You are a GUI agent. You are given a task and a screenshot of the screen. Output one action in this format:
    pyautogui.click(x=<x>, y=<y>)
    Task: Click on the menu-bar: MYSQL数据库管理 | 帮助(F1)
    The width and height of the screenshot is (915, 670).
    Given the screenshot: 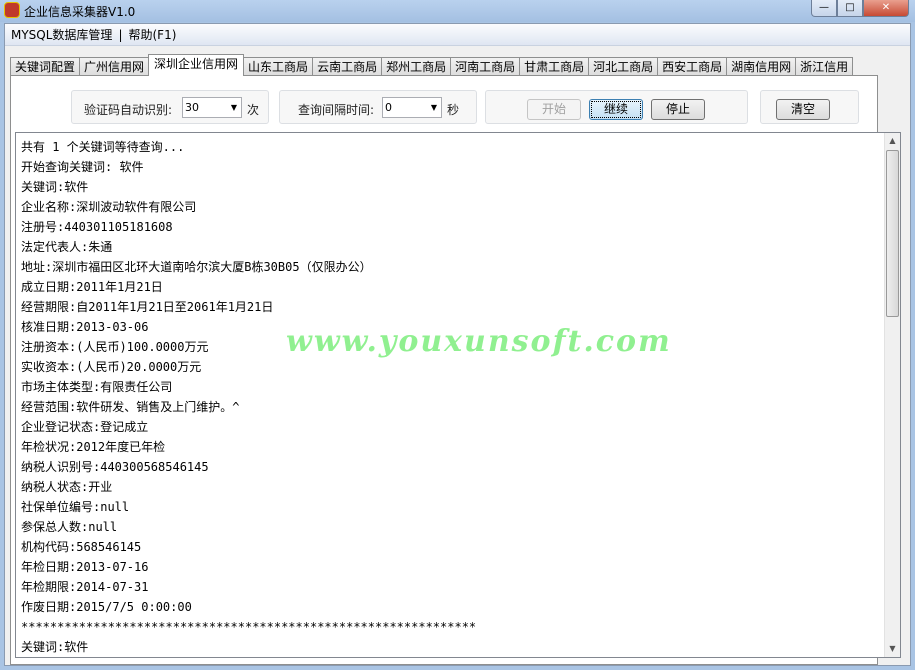 What is the action you would take?
    pyautogui.click(x=457, y=35)
    